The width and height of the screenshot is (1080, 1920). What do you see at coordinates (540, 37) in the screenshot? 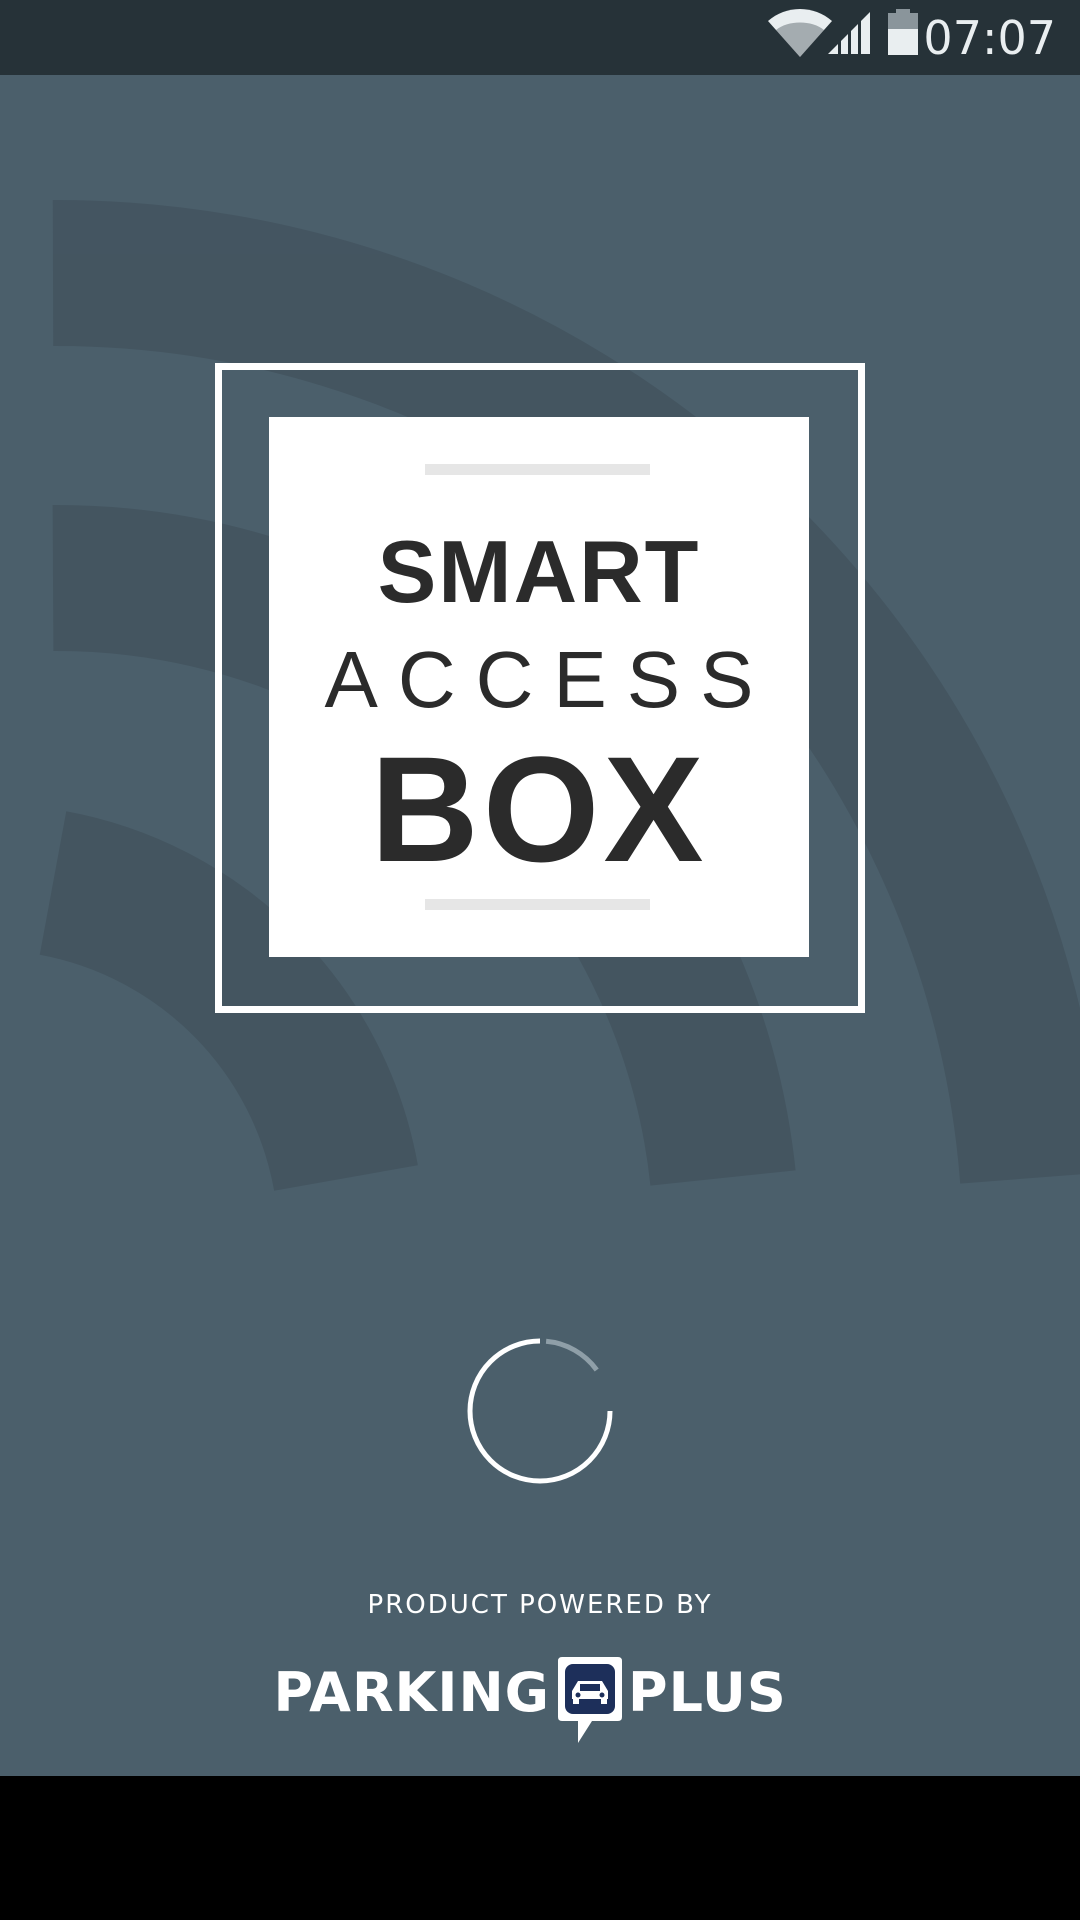
I see `status-bar: 07:07` at bounding box center [540, 37].